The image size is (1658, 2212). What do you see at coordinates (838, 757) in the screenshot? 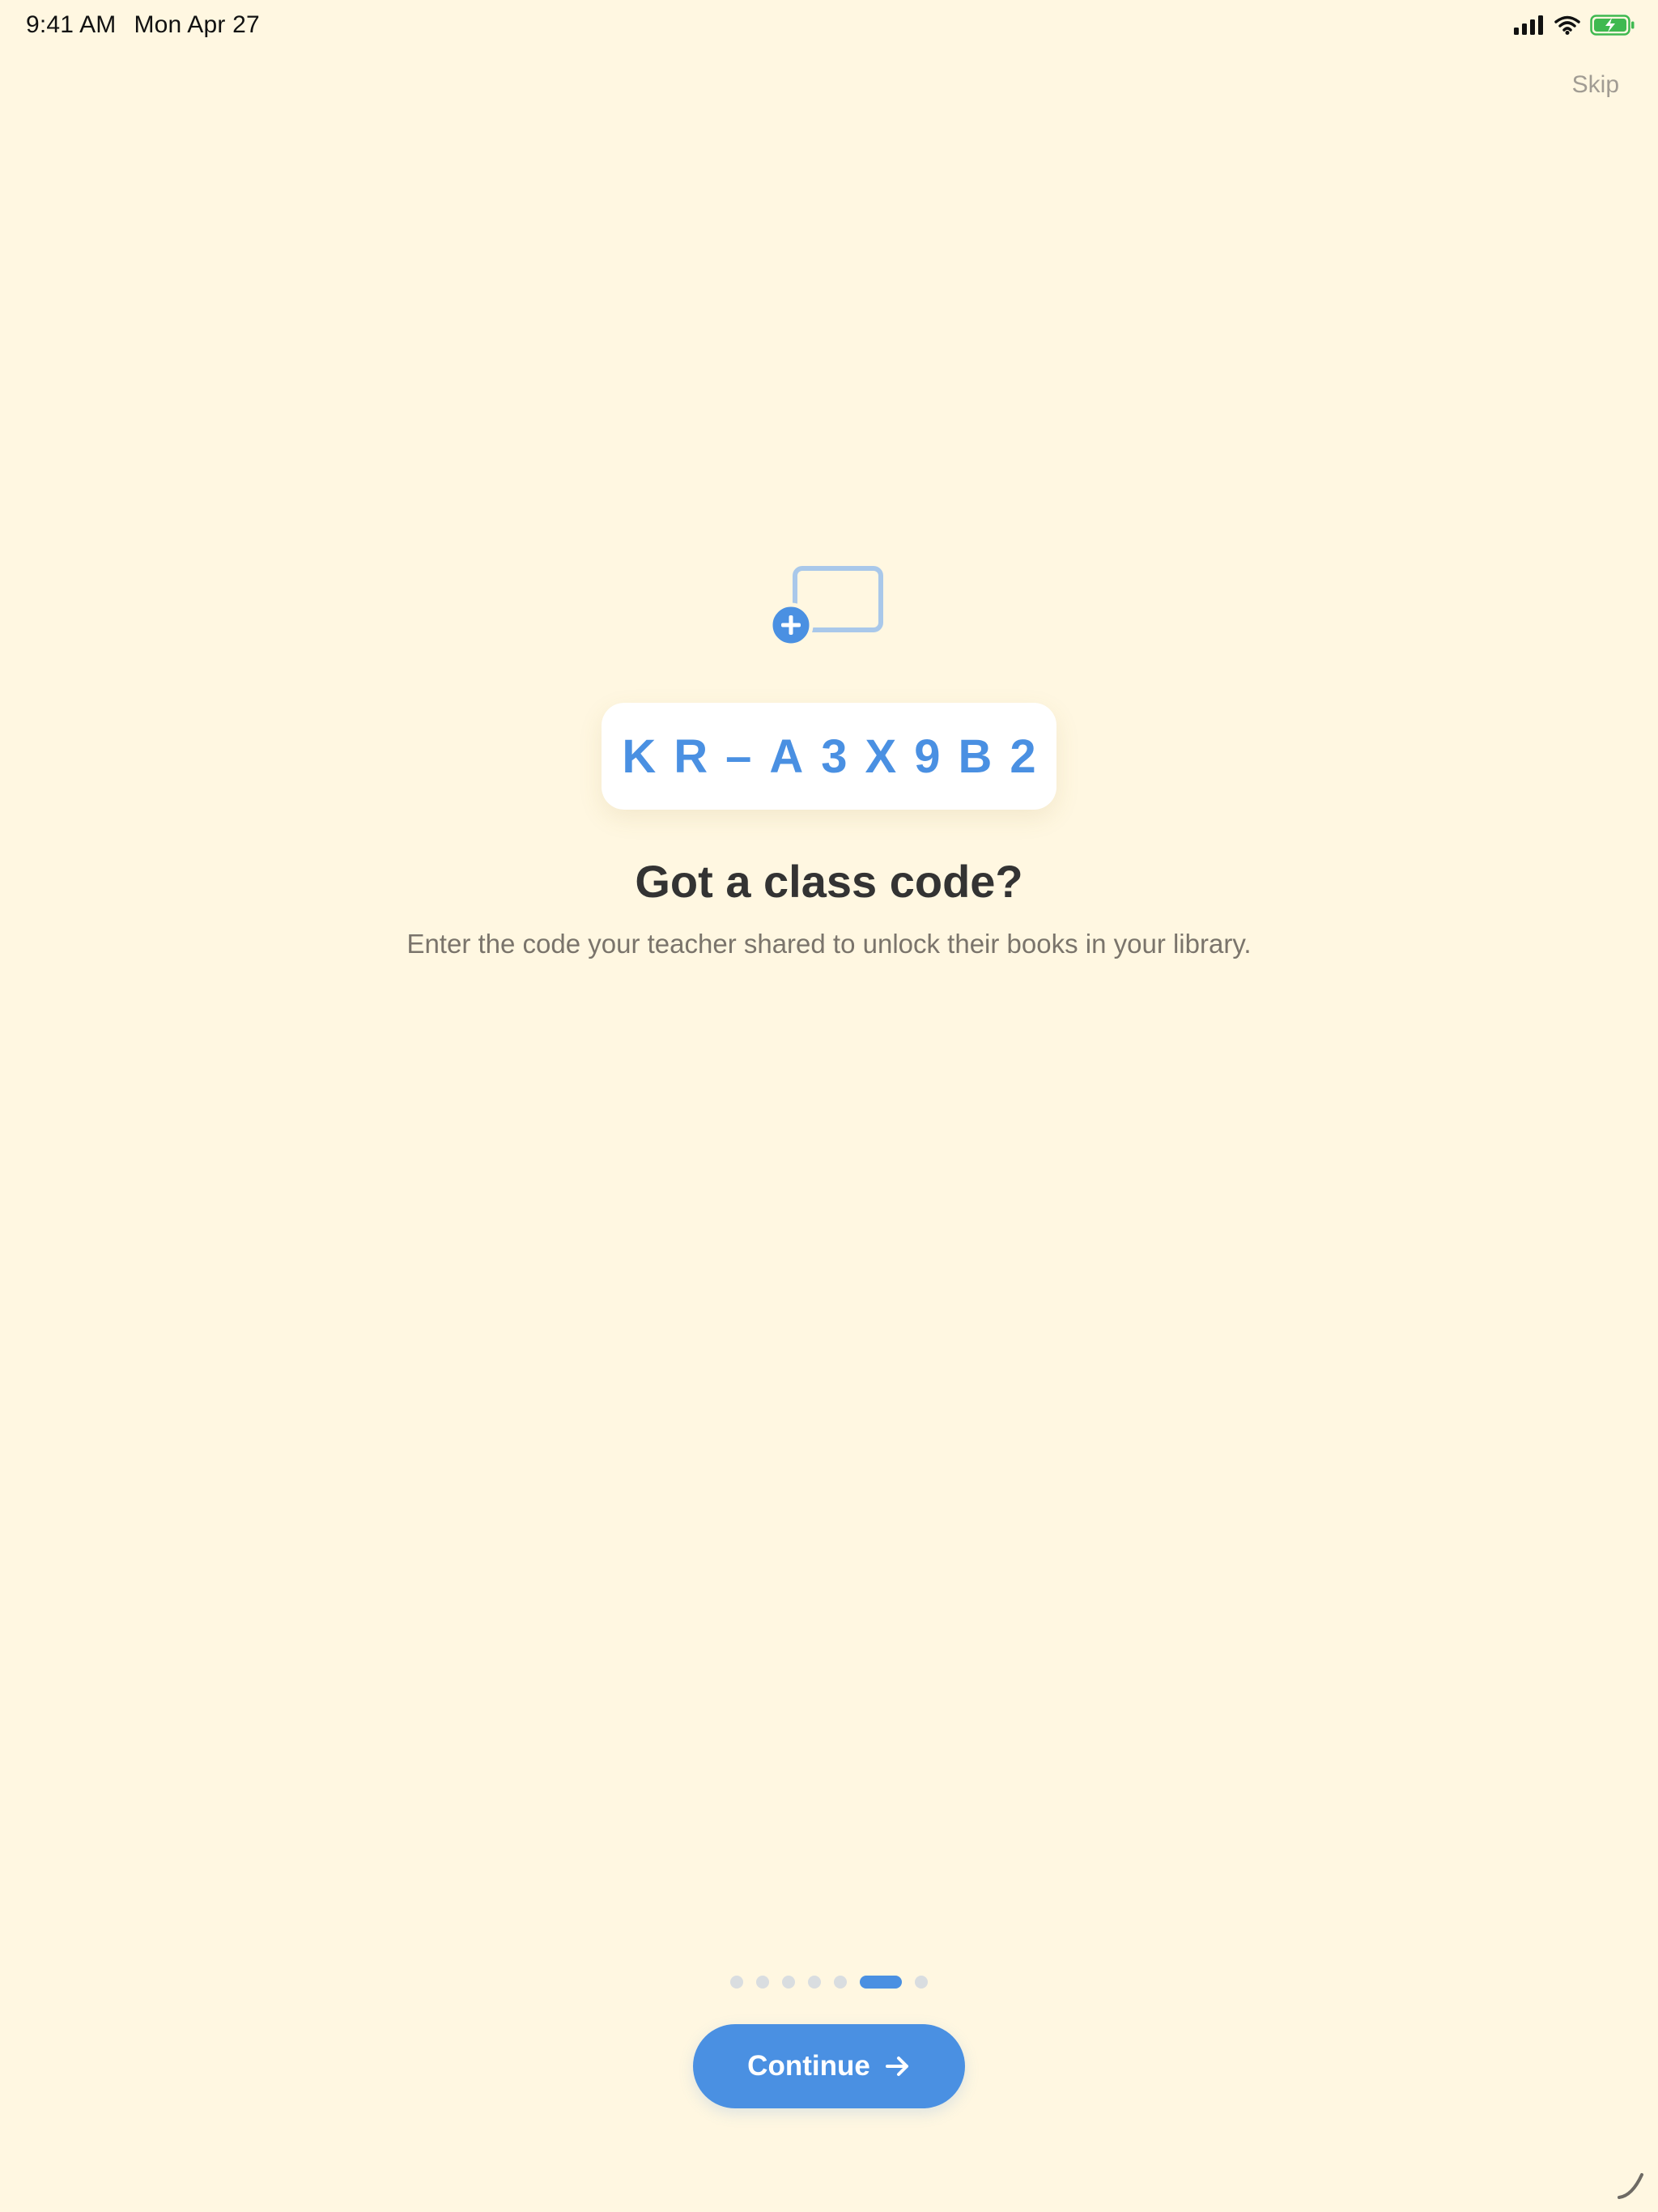
I see `class-code-example: KR–A3X9B2` at bounding box center [838, 757].